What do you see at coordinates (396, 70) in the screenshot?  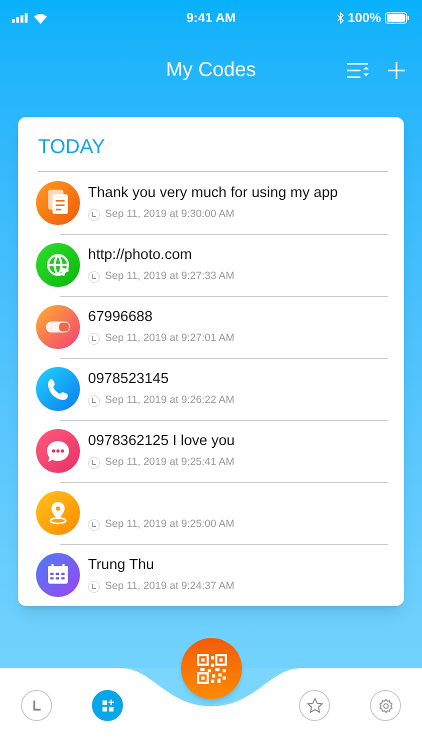 I see `plus-icon` at bounding box center [396, 70].